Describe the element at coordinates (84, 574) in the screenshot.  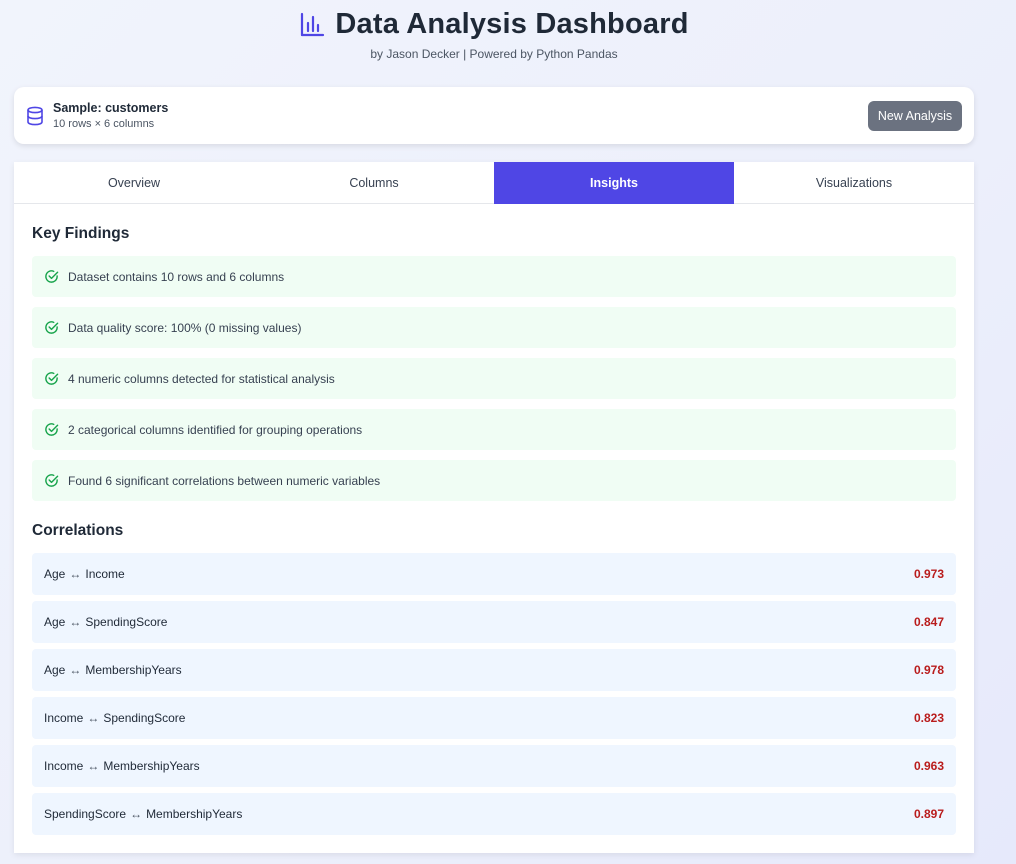
I see `correlation-pair: Age ↔ Income` at that location.